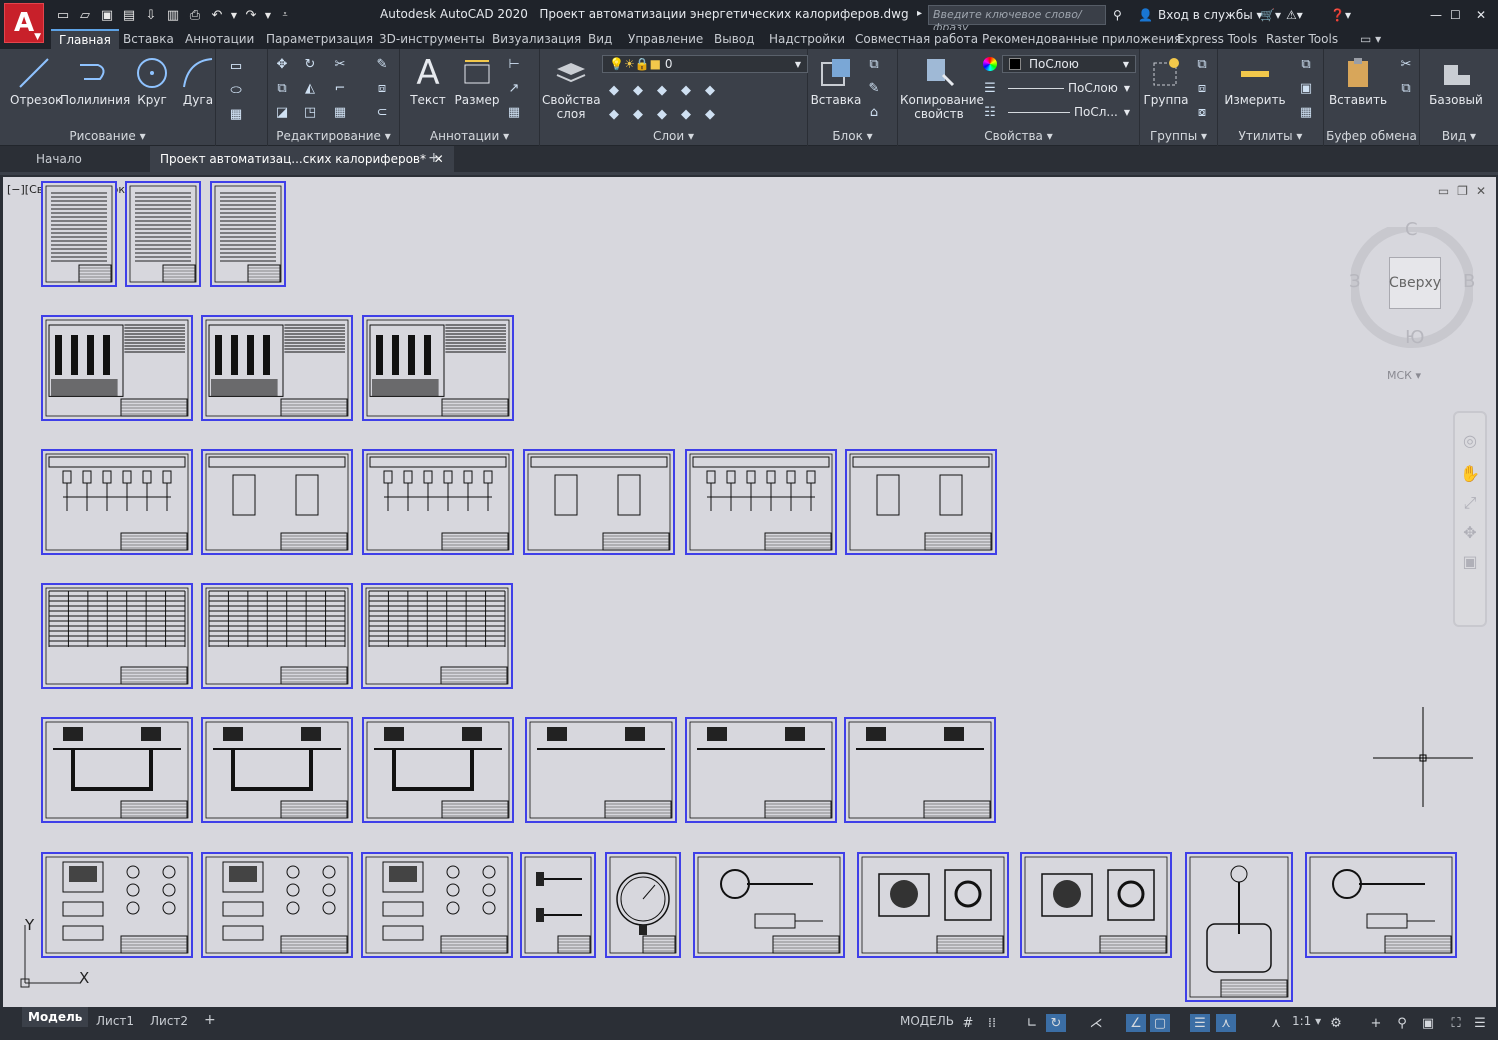 This screenshot has height=1040, width=1498. What do you see at coordinates (432, 39) in the screenshot?
I see `ribbon-tab-4: 3D-инструменты` at bounding box center [432, 39].